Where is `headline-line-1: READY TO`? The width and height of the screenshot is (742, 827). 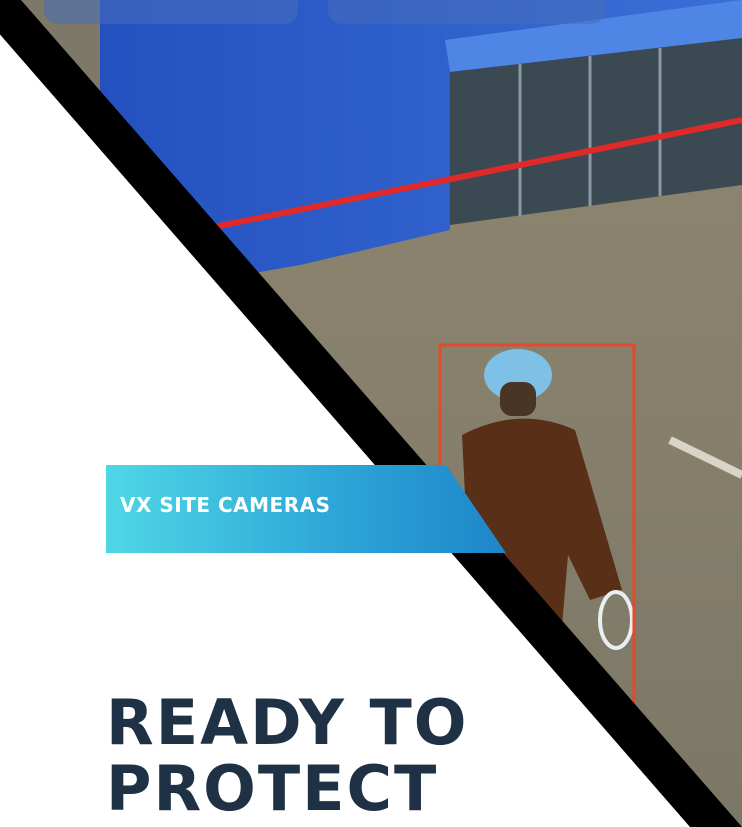 headline-line-1: READY TO is located at coordinates (287, 722).